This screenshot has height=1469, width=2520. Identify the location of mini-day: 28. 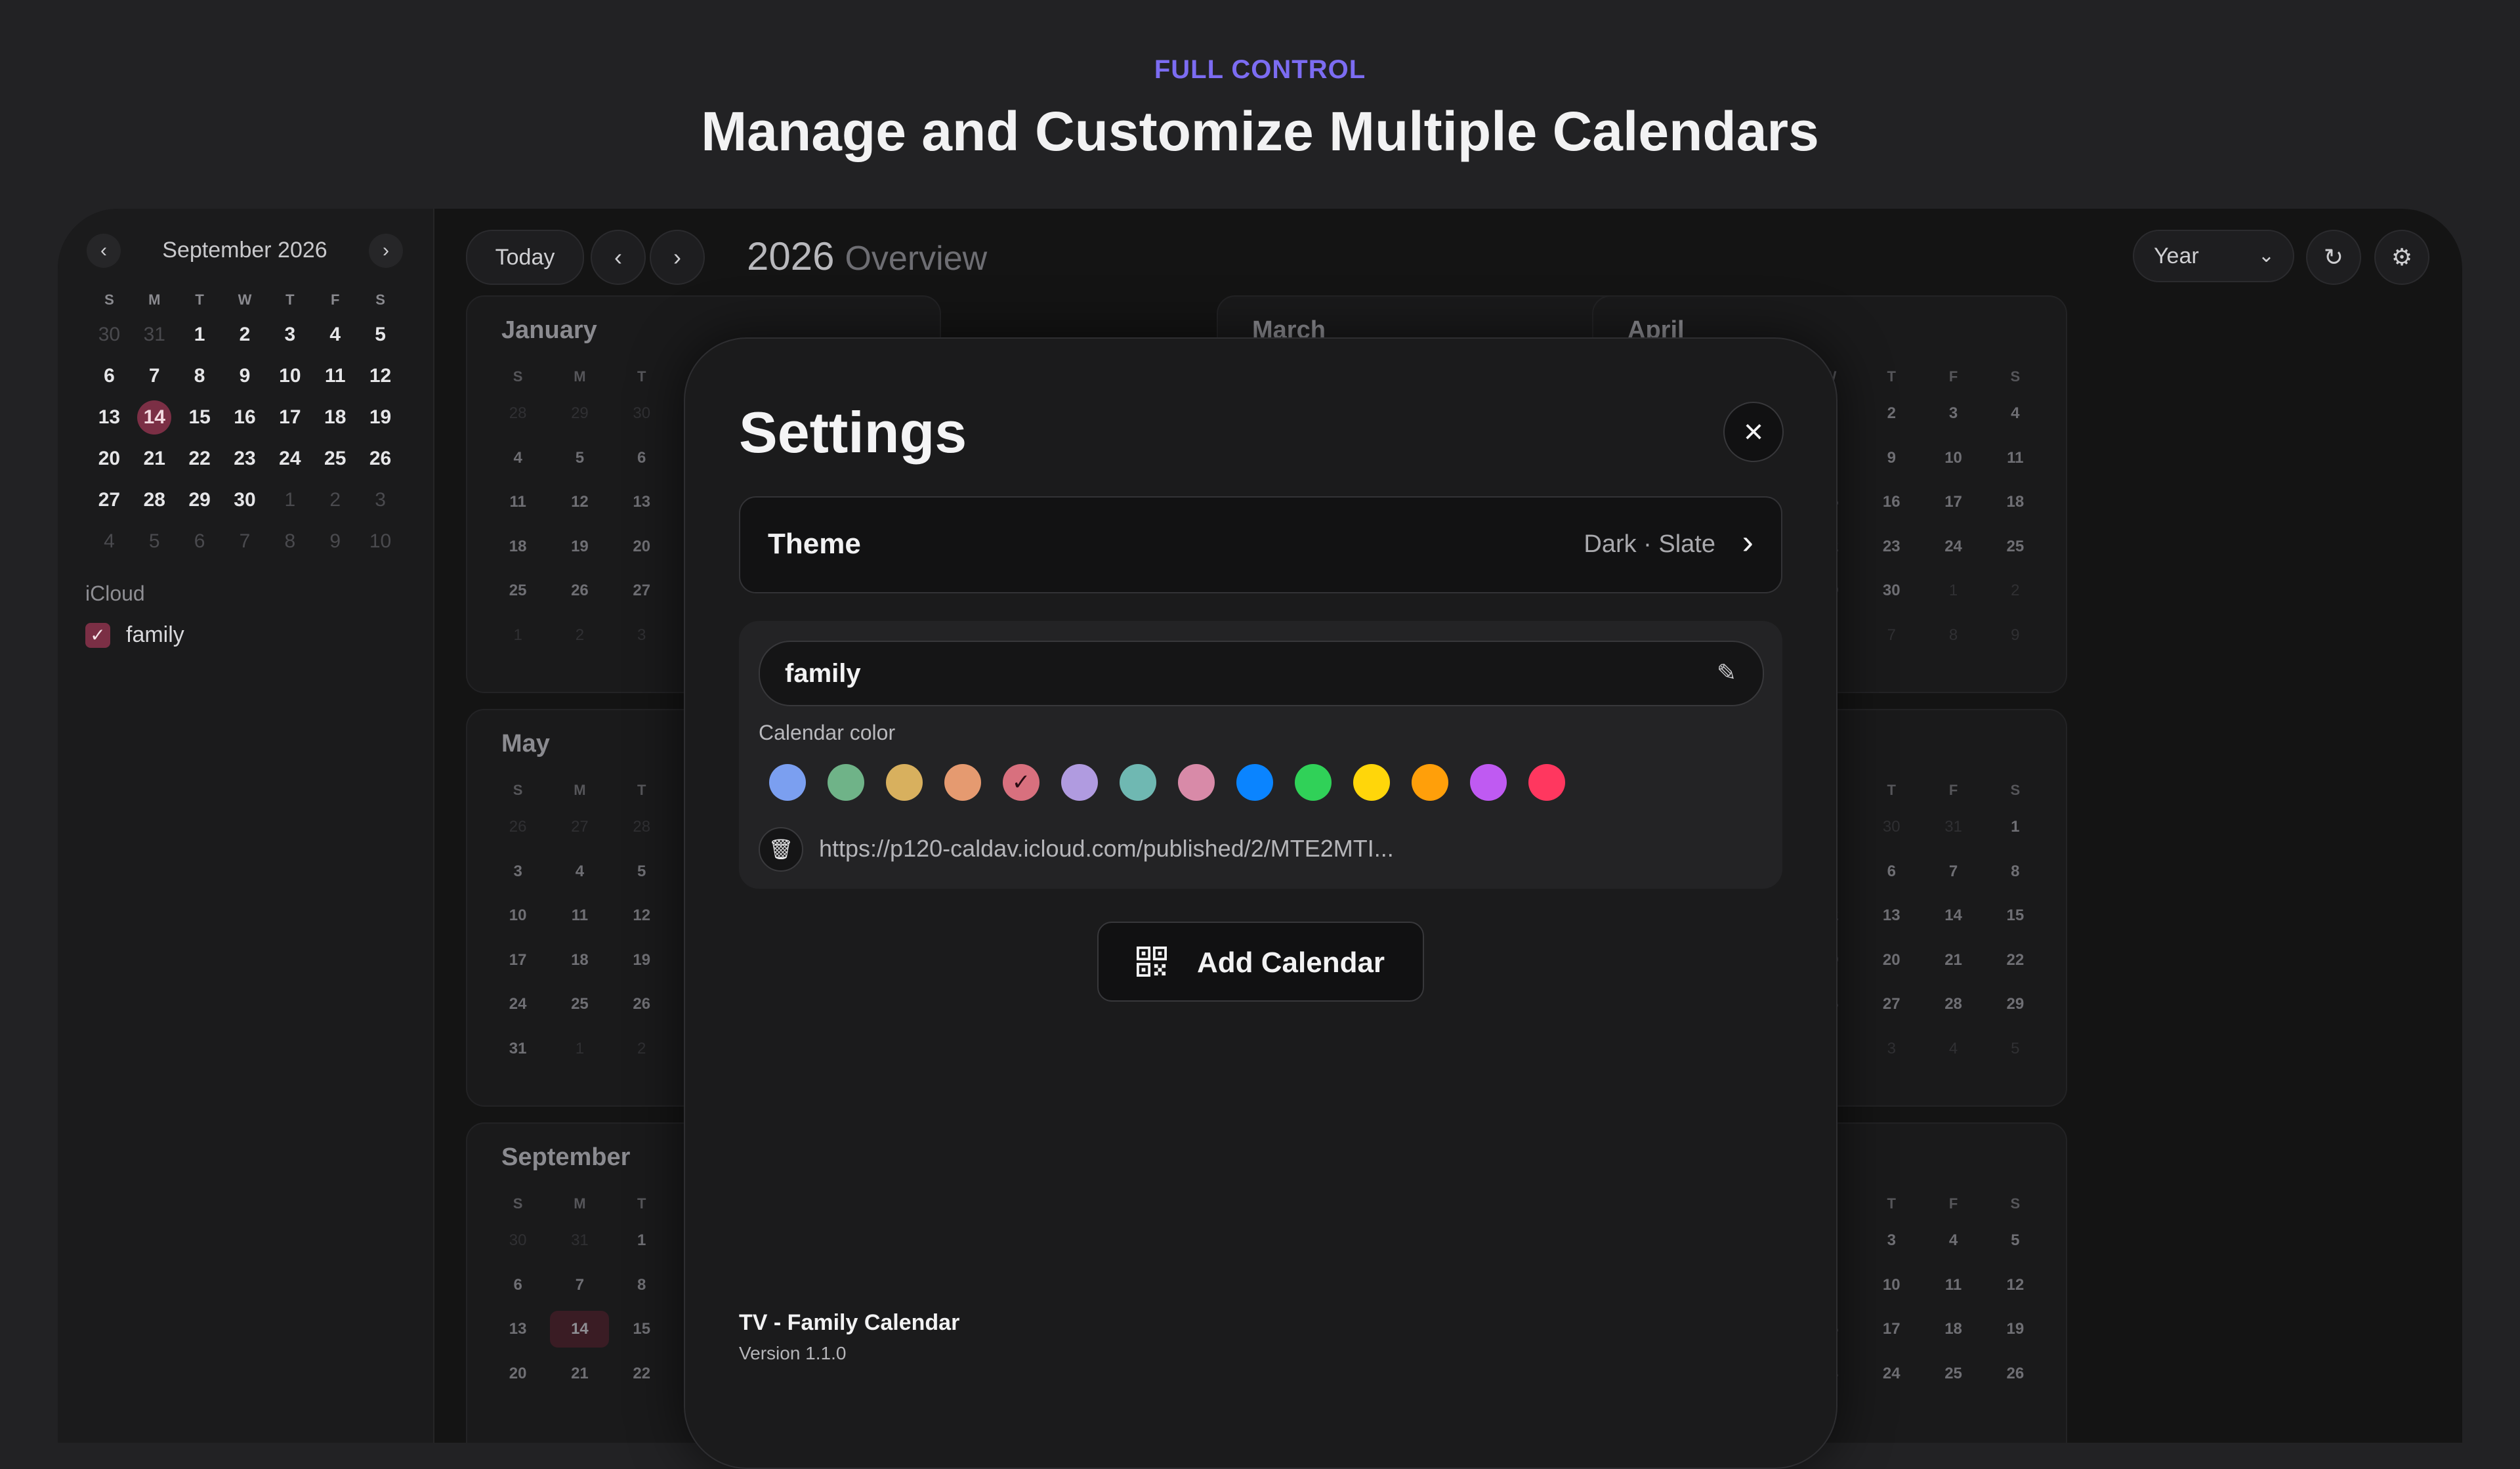
(154, 500).